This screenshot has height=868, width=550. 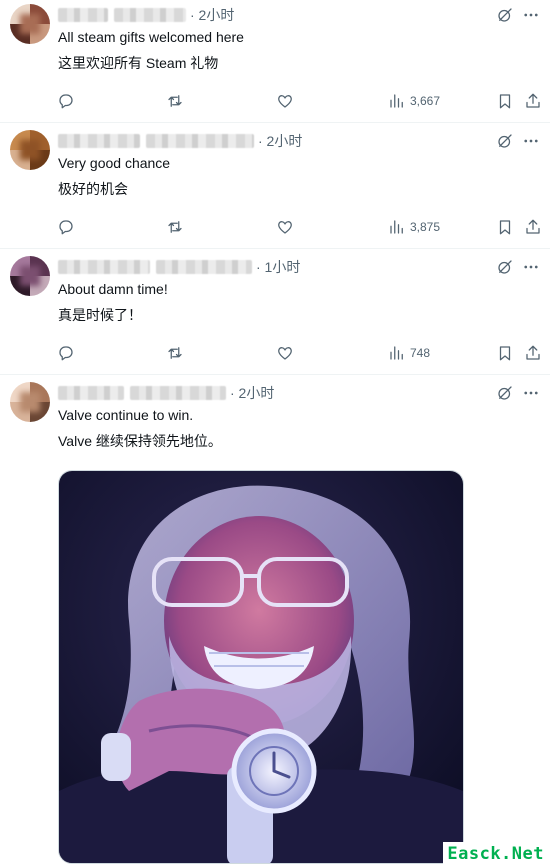 What do you see at coordinates (495, 854) in the screenshot?
I see `watermark: Easck.Net` at bounding box center [495, 854].